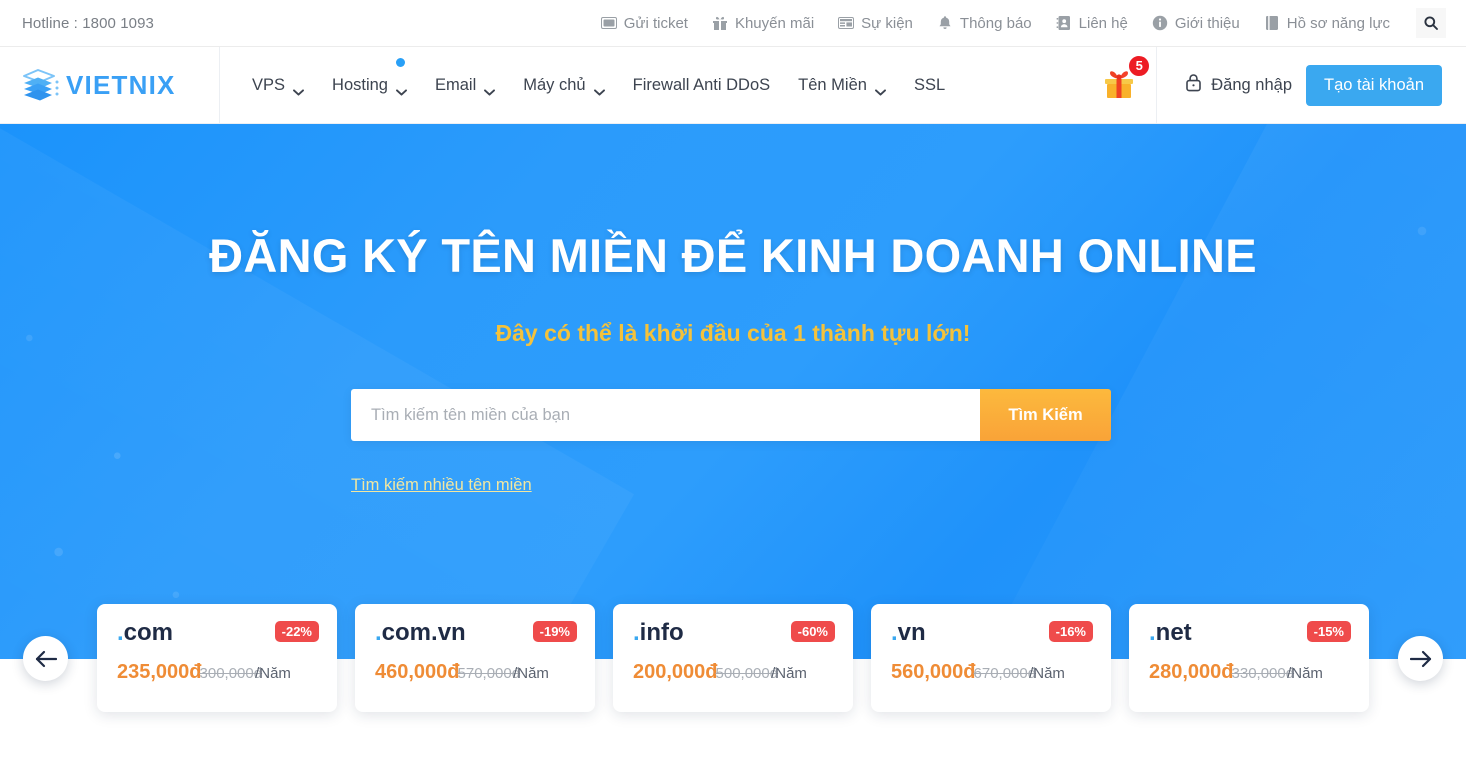 This screenshot has width=1466, height=774. Describe the element at coordinates (665, 415) in the screenshot. I see `domain-search-input` at that location.